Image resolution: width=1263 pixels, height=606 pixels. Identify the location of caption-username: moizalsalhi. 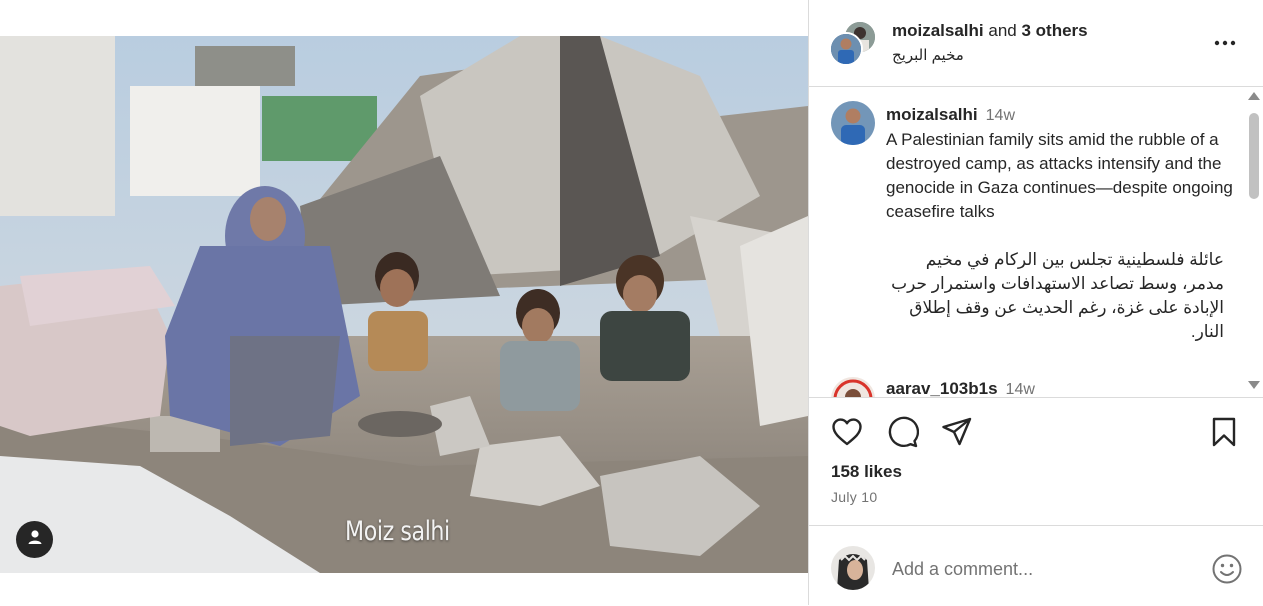
(932, 114).